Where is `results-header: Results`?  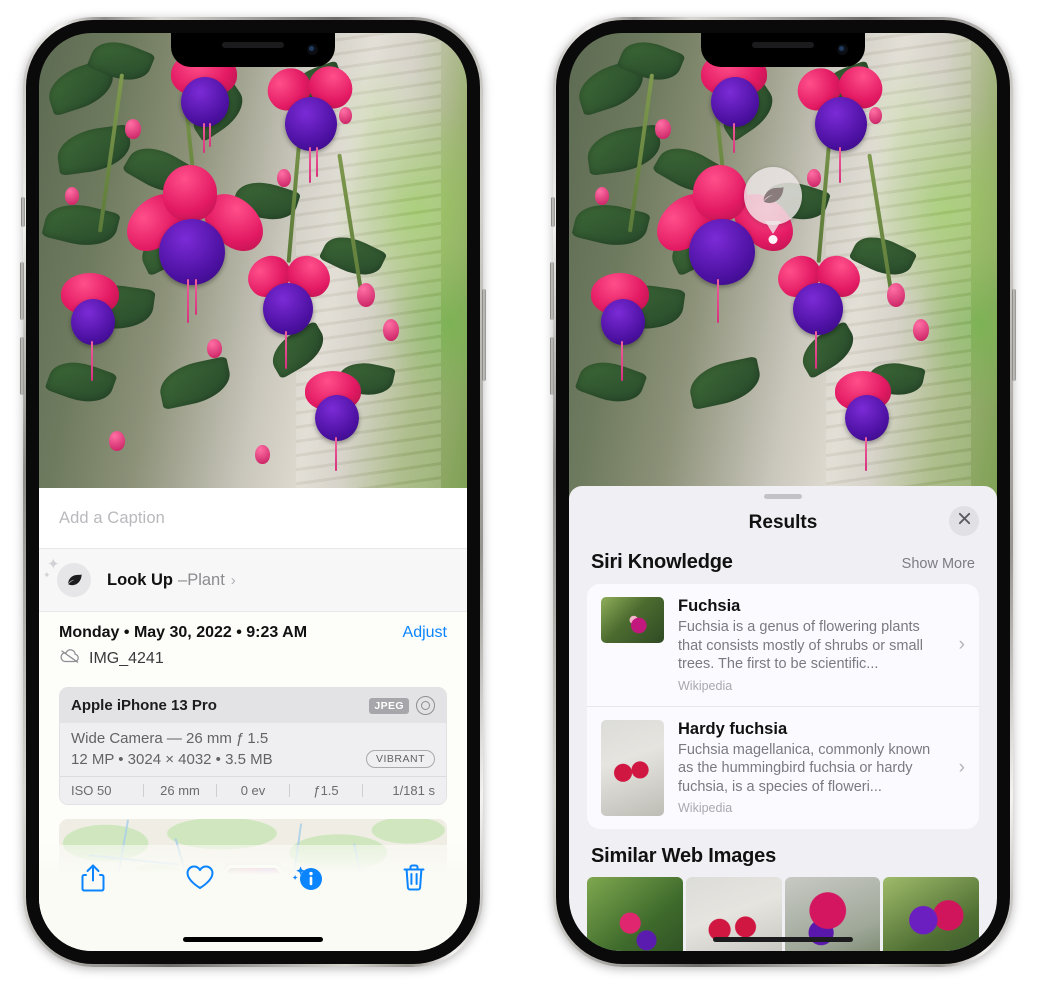 results-header: Results is located at coordinates (783, 523).